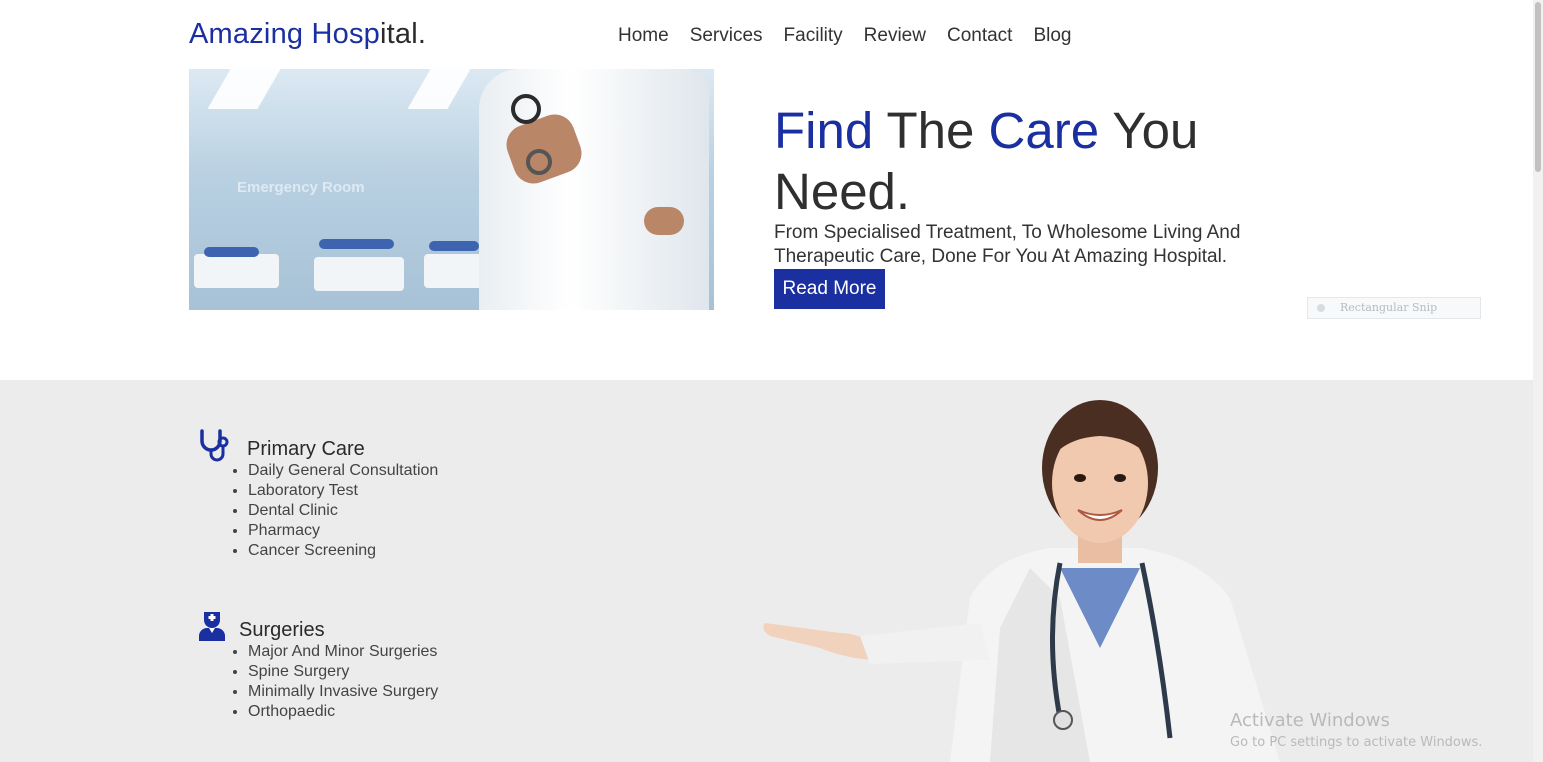 This screenshot has width=1543, height=762. Describe the element at coordinates (343, 712) in the screenshot. I see `list-item: Orthopaedic` at that location.